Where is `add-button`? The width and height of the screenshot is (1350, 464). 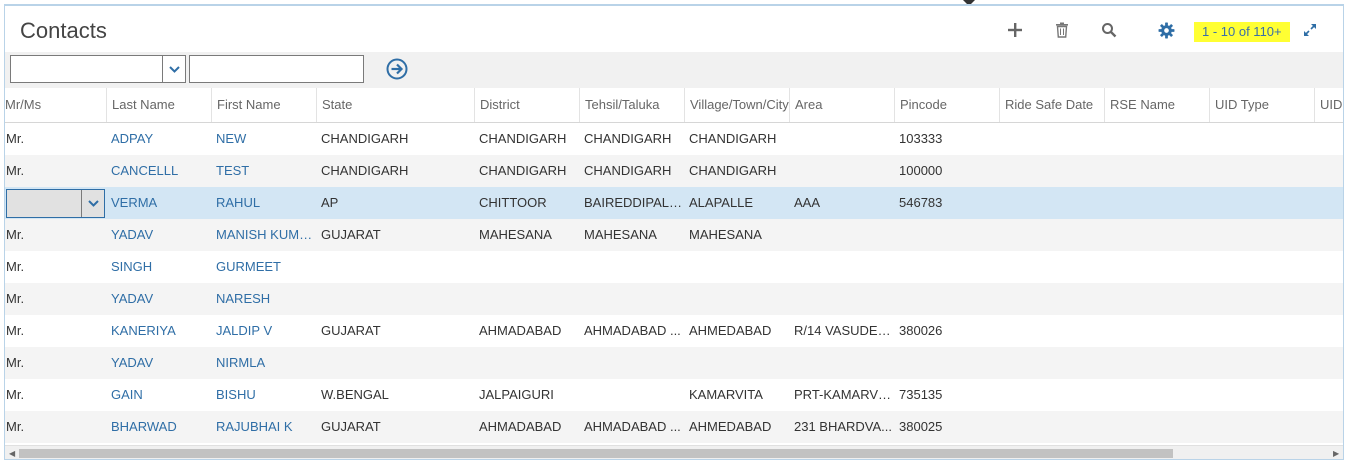 add-button is located at coordinates (1015, 30).